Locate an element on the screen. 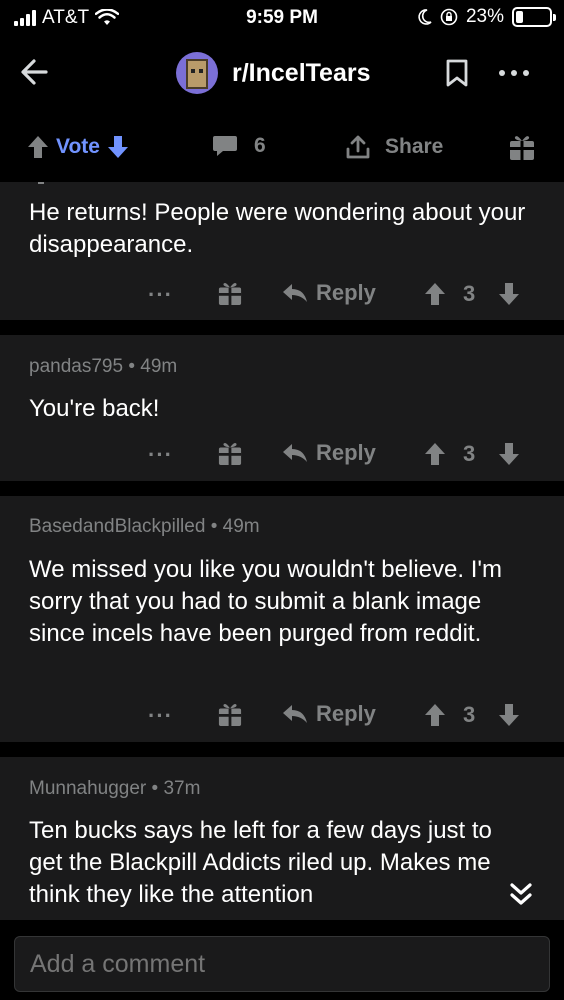  battery-percent: 23% is located at coordinates (484, 16).